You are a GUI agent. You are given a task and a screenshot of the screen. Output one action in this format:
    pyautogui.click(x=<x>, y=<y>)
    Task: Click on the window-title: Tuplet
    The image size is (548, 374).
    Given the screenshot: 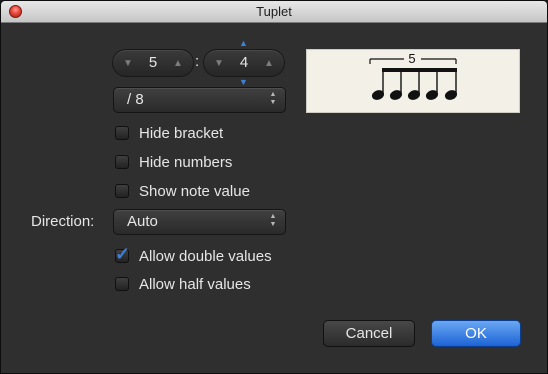 What is the action you would take?
    pyautogui.click(x=274, y=11)
    